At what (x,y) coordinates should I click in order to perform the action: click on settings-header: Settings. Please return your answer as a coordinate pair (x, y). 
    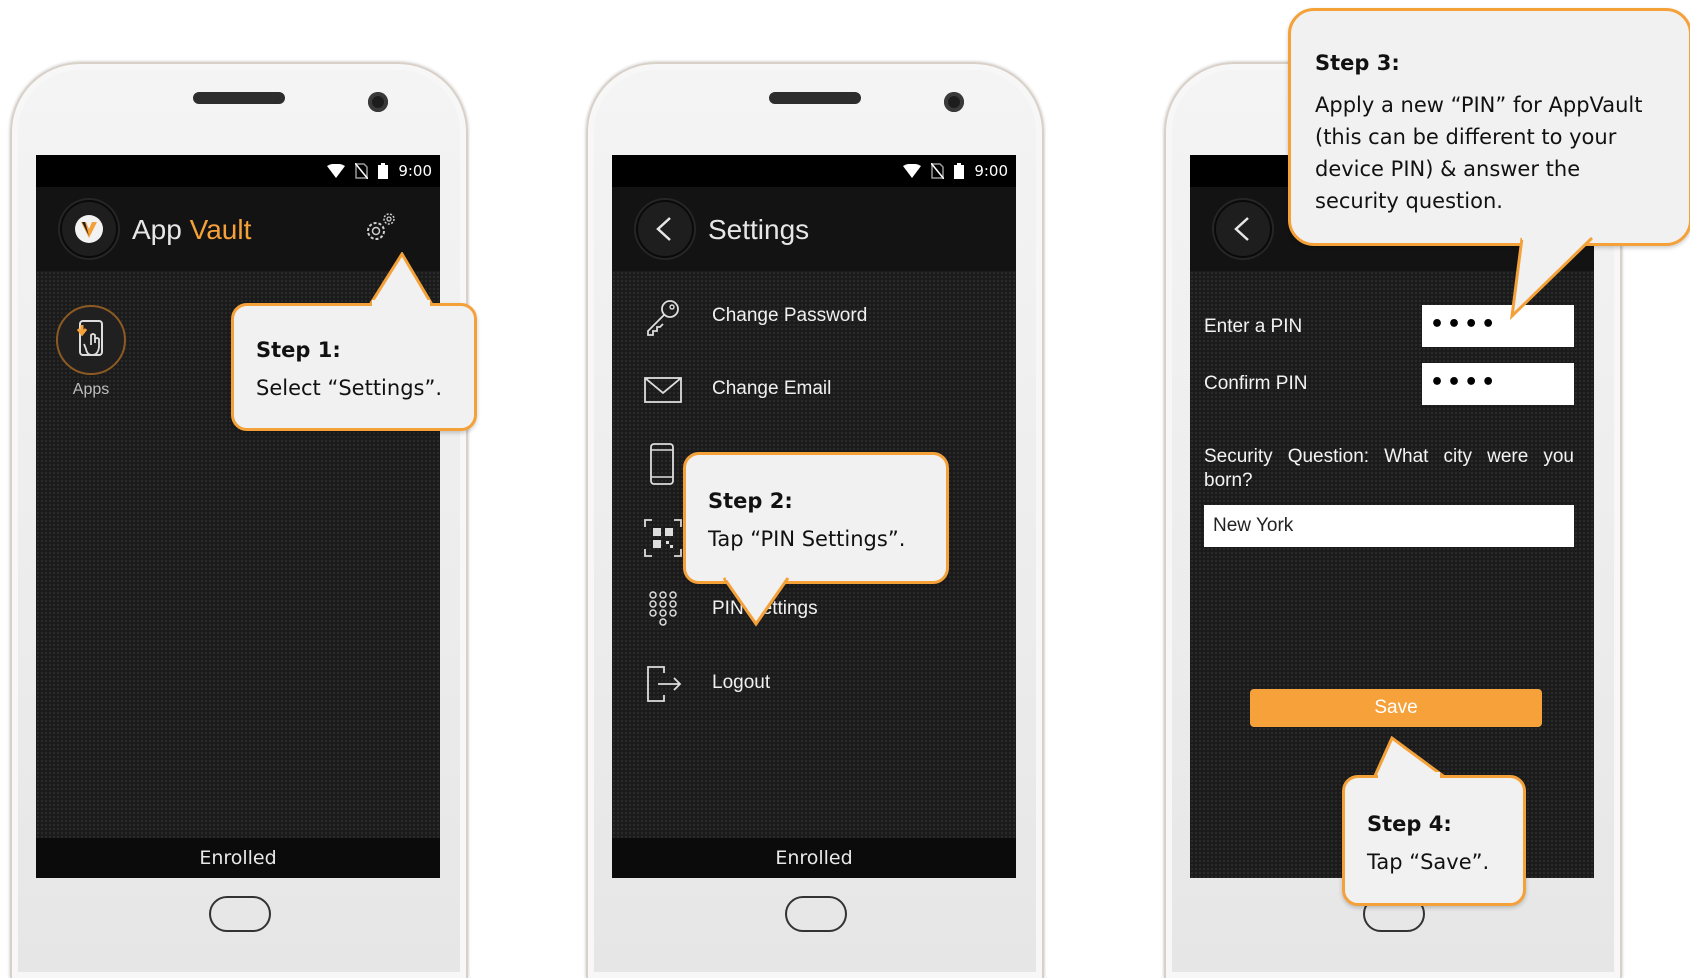
    Looking at the image, I should click on (814, 229).